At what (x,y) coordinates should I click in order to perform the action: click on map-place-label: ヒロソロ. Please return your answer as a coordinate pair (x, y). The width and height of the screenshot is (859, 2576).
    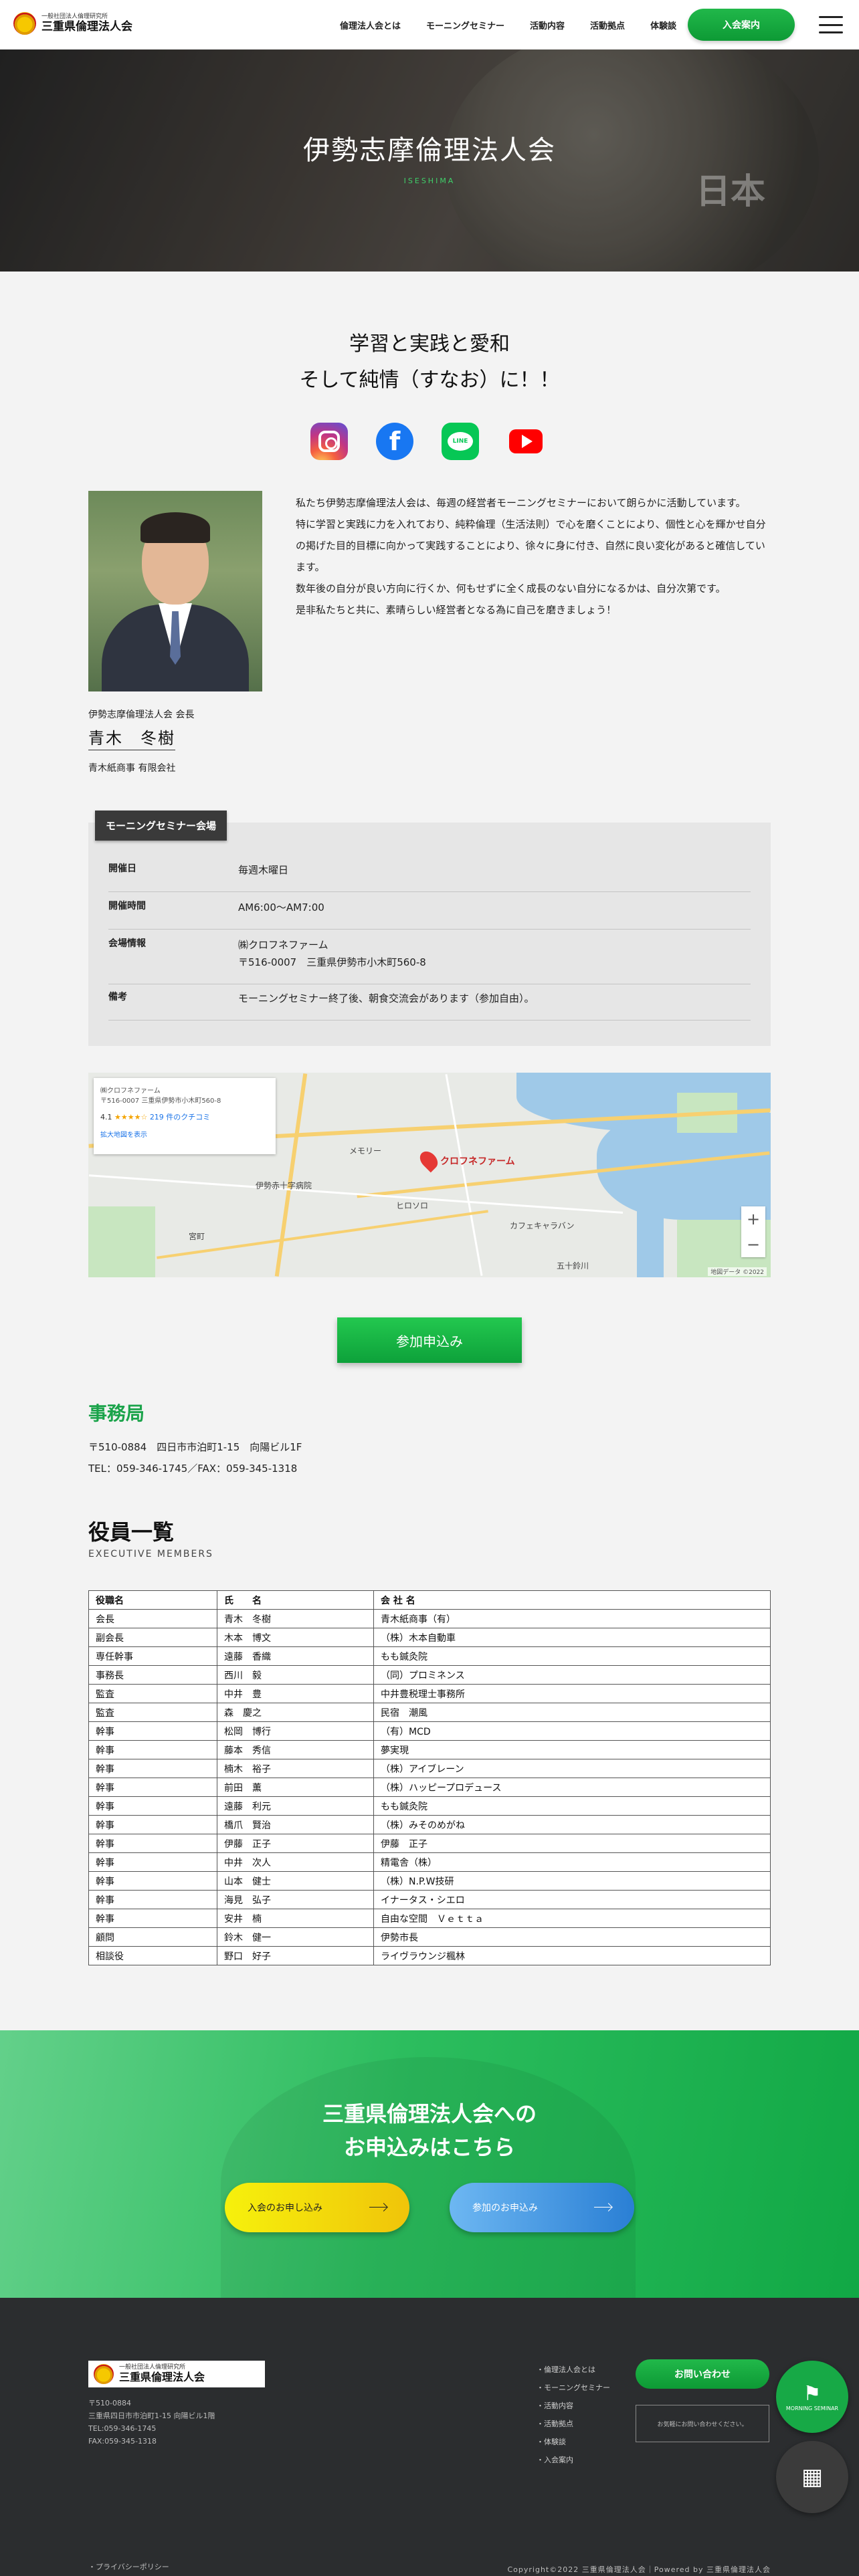
    Looking at the image, I should click on (412, 1205).